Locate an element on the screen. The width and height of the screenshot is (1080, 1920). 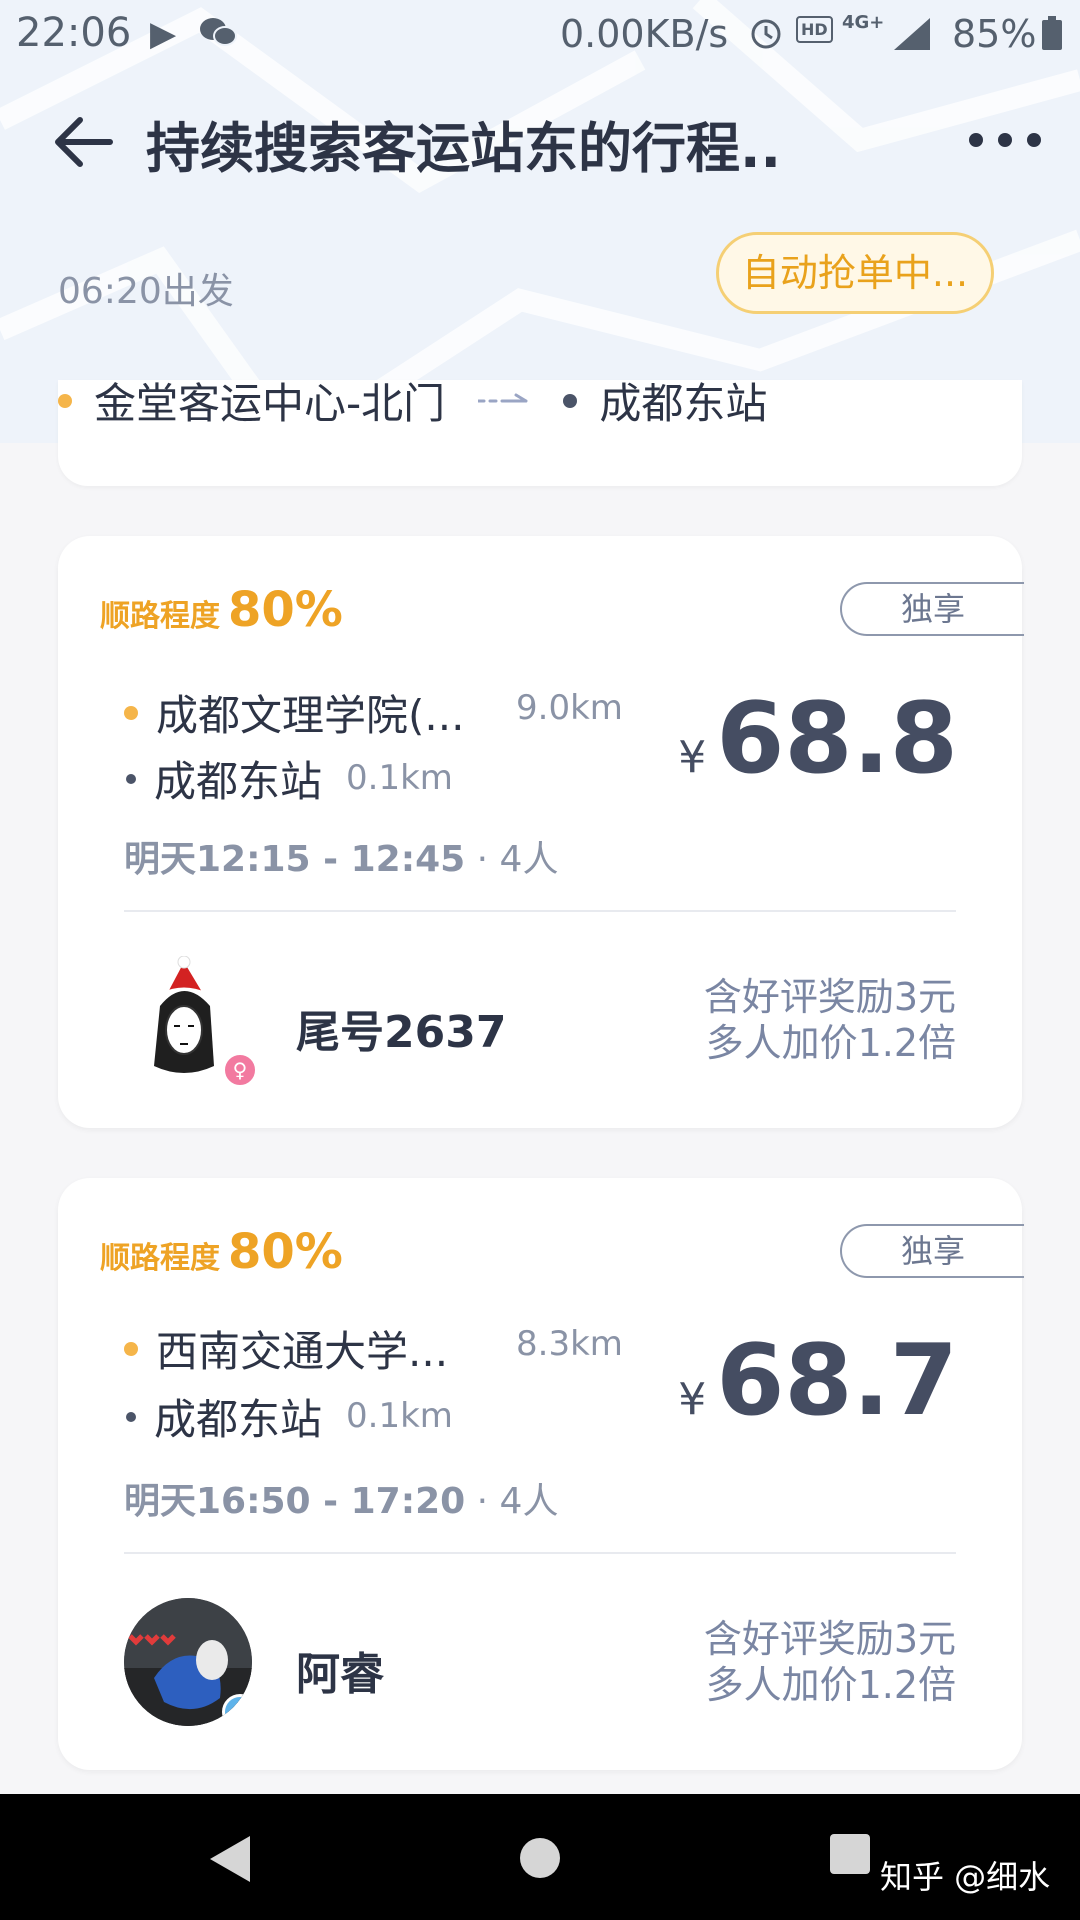
passenger-name: 尾号2637 is located at coordinates (401, 1032).